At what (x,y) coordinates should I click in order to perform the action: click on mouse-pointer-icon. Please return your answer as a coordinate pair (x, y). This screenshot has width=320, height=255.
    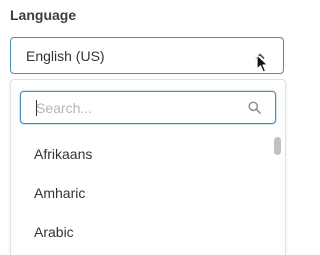
    Looking at the image, I should click on (262, 63).